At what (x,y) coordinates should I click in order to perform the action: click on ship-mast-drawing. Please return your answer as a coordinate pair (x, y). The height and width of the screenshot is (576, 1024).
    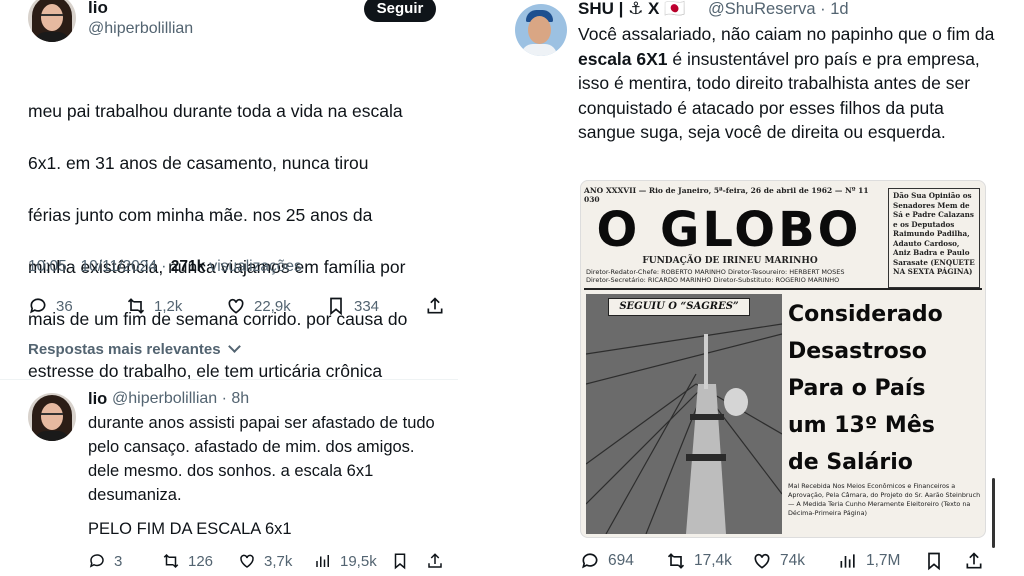
    Looking at the image, I should click on (684, 414).